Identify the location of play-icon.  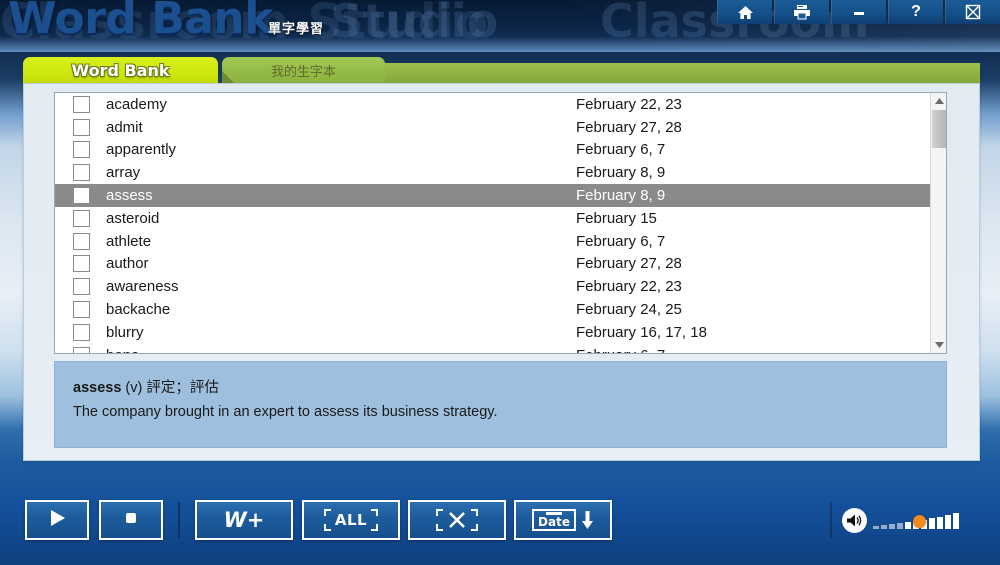
(57, 520).